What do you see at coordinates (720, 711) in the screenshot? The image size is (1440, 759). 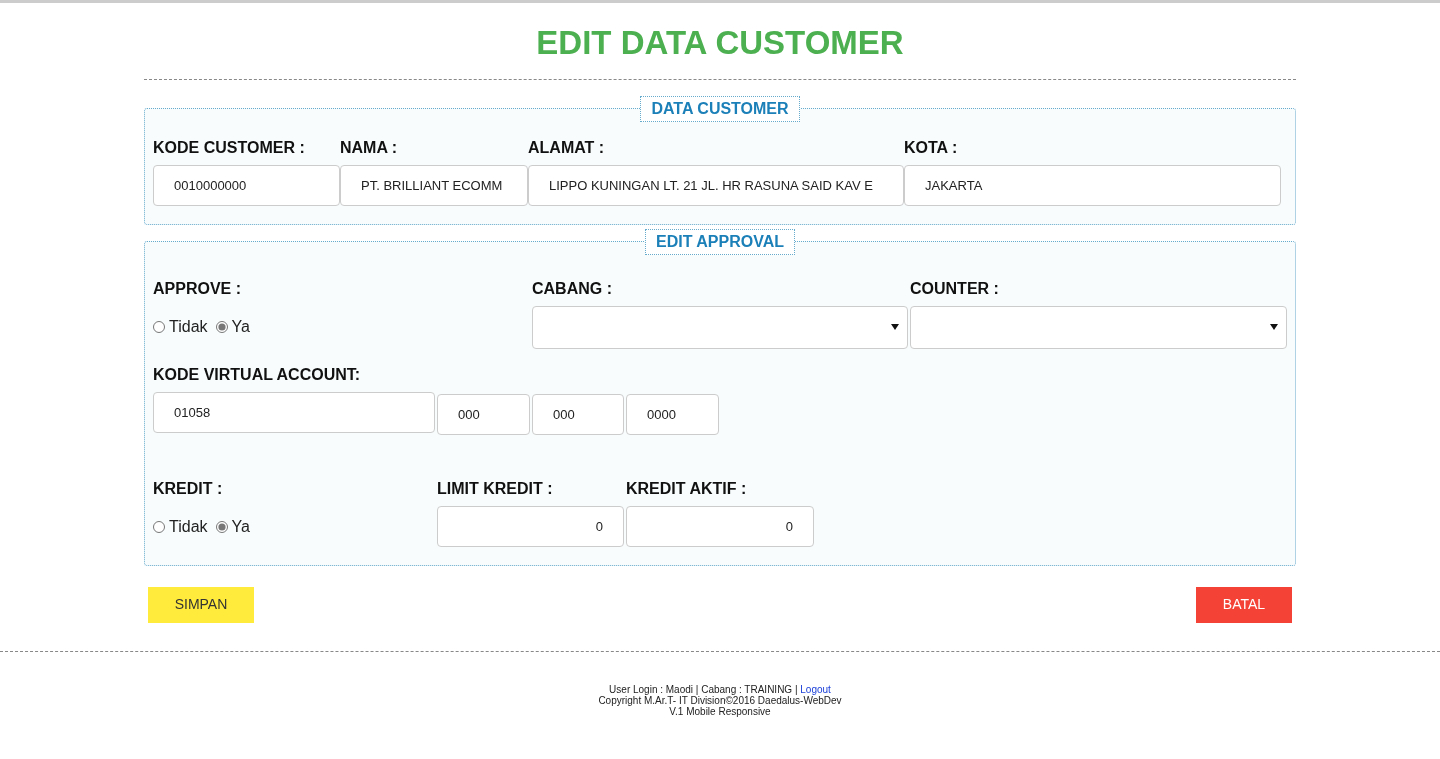 I see `version-text: V.1 Mobile Responsive` at bounding box center [720, 711].